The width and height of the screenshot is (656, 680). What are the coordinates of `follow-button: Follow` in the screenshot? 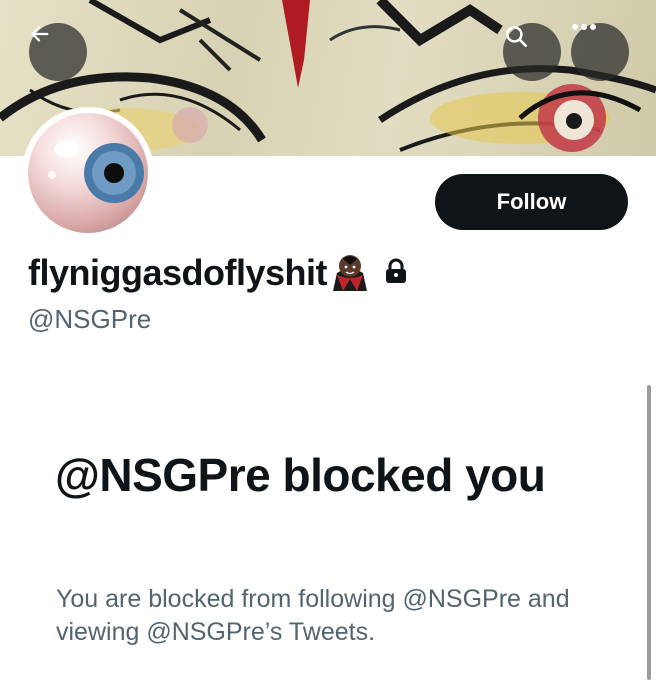 It's located at (531, 202).